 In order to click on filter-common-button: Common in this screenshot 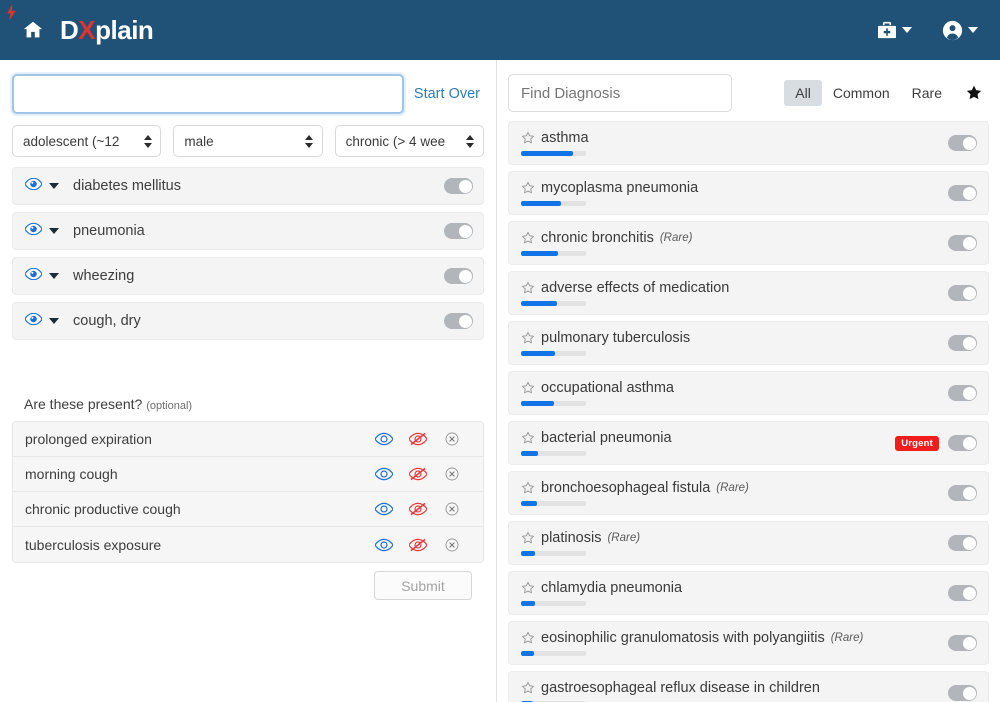, I will do `click(861, 93)`.